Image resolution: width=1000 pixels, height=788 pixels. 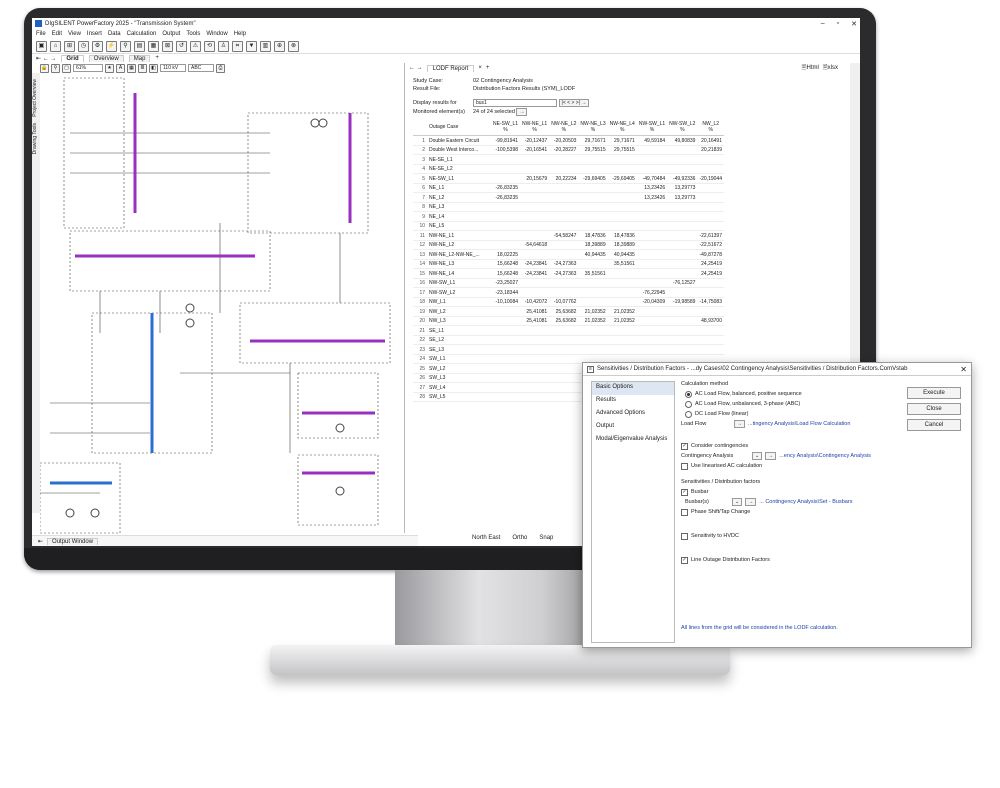 I want to click on lodf-value-cell: 20,22234, so click(x=564, y=178).